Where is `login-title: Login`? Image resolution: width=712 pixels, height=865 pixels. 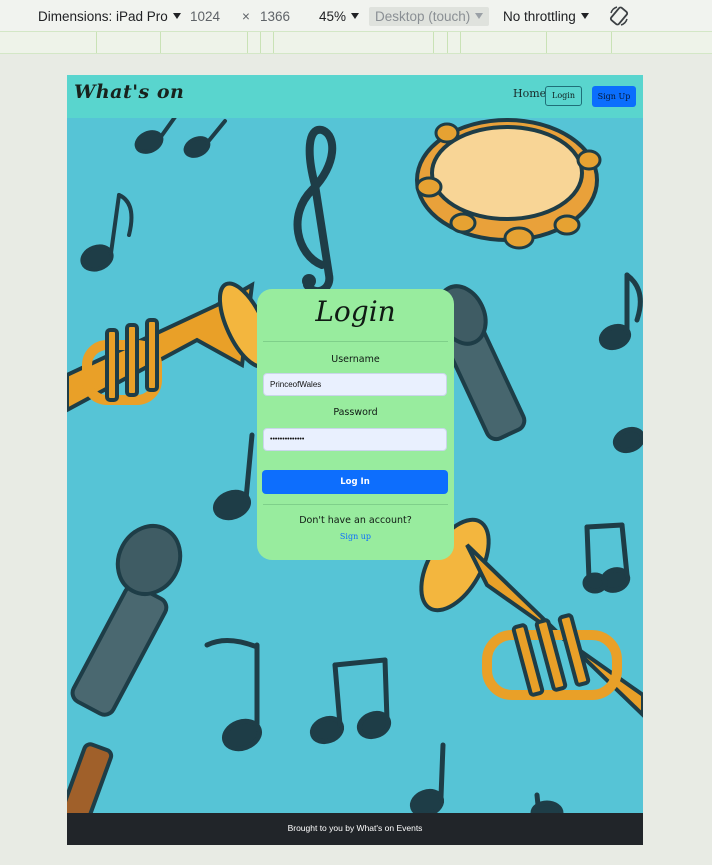 login-title: Login is located at coordinates (355, 311).